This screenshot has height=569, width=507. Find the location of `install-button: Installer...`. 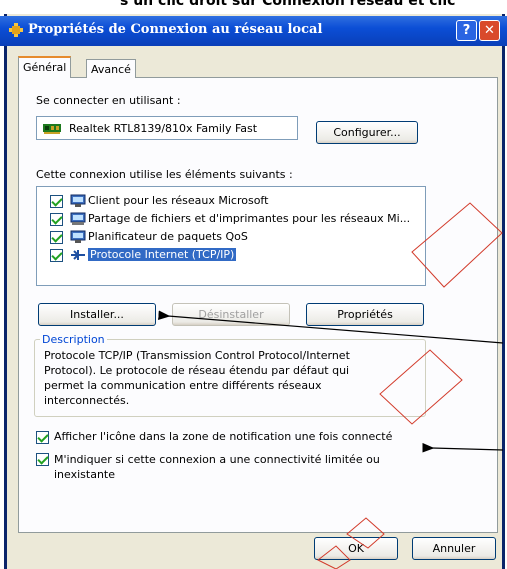

install-button: Installer... is located at coordinates (97, 314).